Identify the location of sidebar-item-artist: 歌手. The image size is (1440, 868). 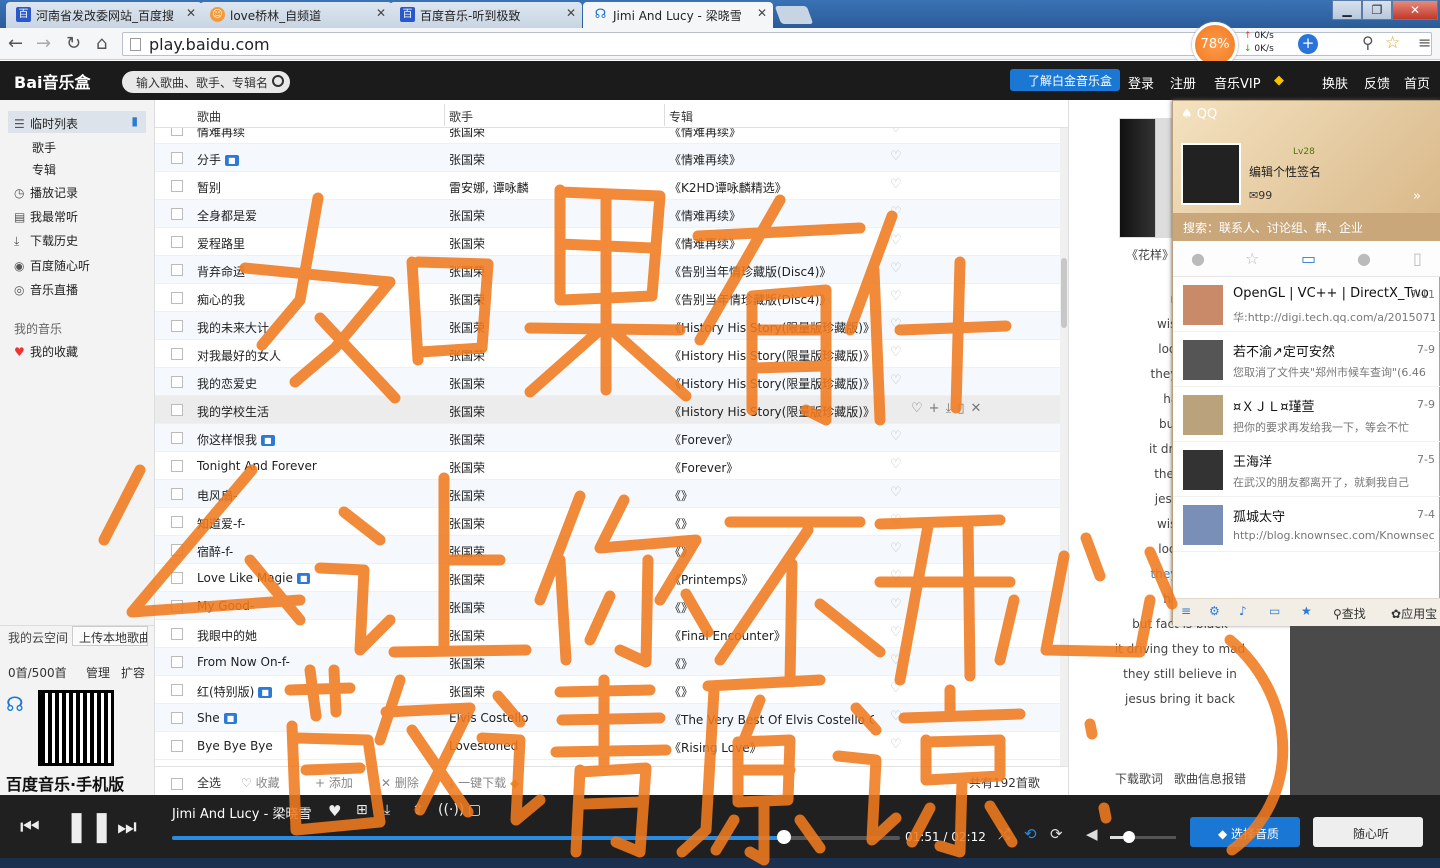
(44, 147).